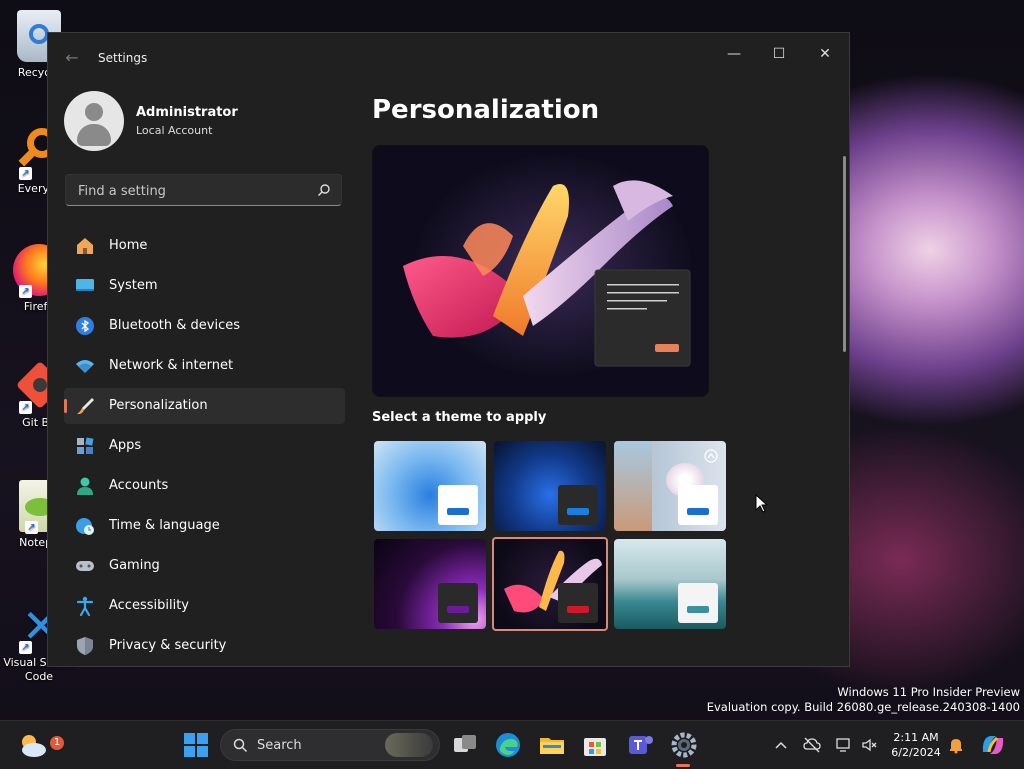  I want to click on clock-date: 6/2/2024, so click(916, 752).